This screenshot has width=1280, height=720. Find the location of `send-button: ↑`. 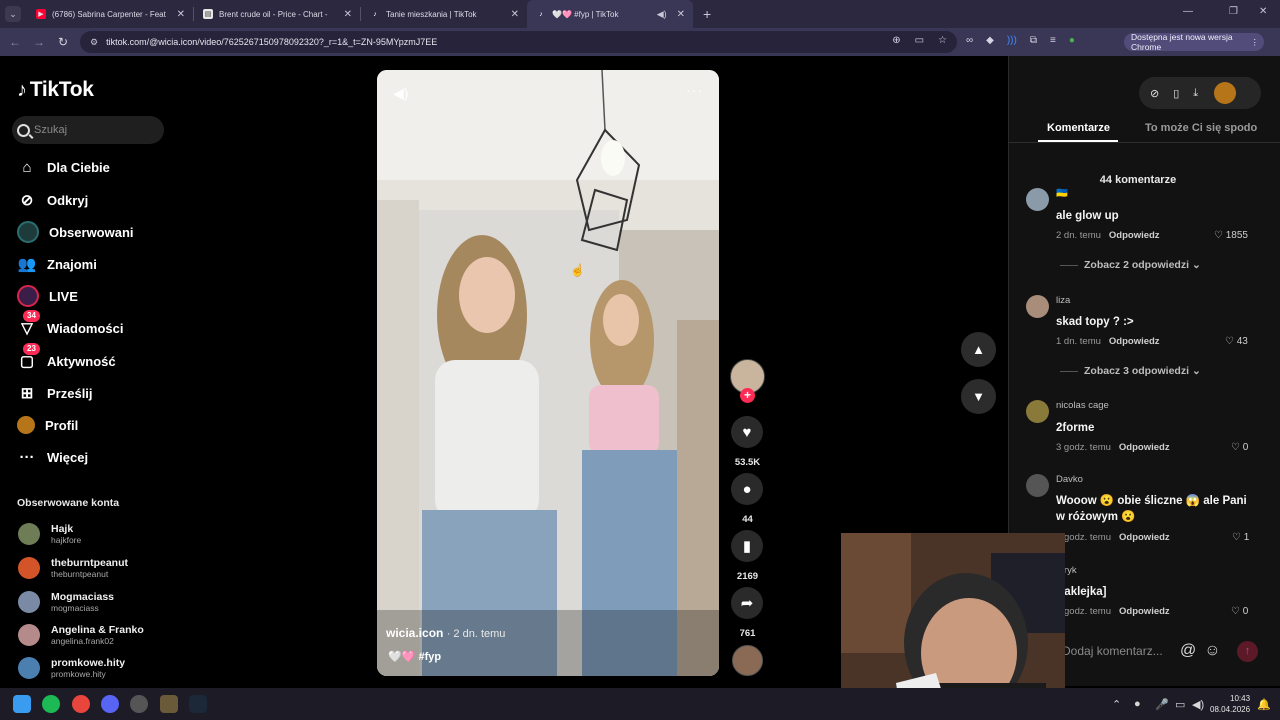

send-button: ↑ is located at coordinates (1247, 651).